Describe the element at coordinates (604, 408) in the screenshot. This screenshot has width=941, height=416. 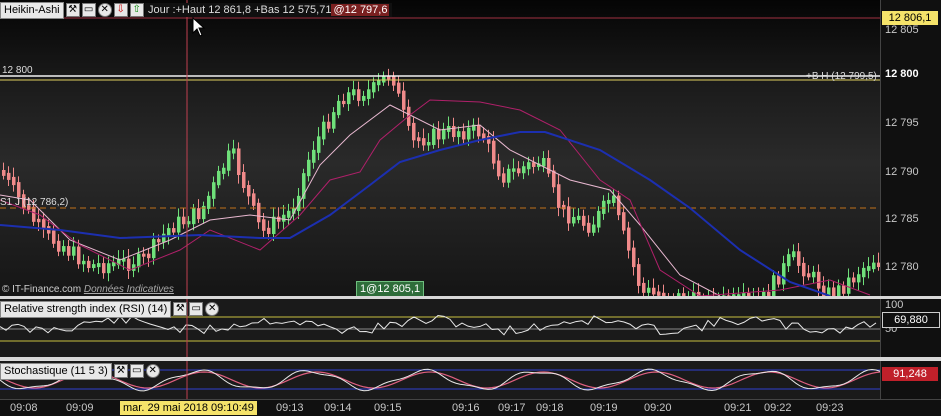
I see `time-label: 09:19` at that location.